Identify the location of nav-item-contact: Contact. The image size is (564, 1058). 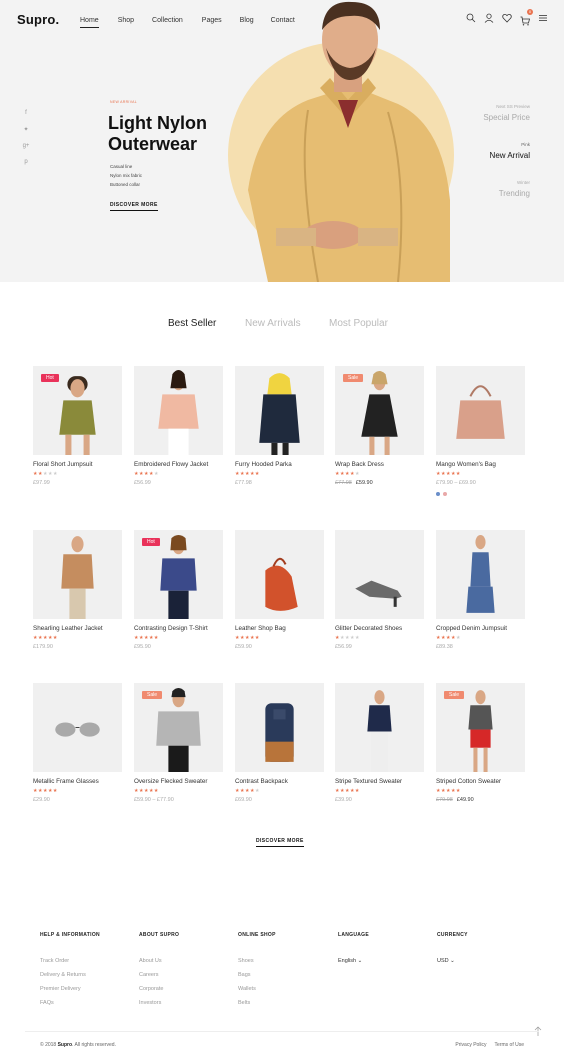
(283, 20).